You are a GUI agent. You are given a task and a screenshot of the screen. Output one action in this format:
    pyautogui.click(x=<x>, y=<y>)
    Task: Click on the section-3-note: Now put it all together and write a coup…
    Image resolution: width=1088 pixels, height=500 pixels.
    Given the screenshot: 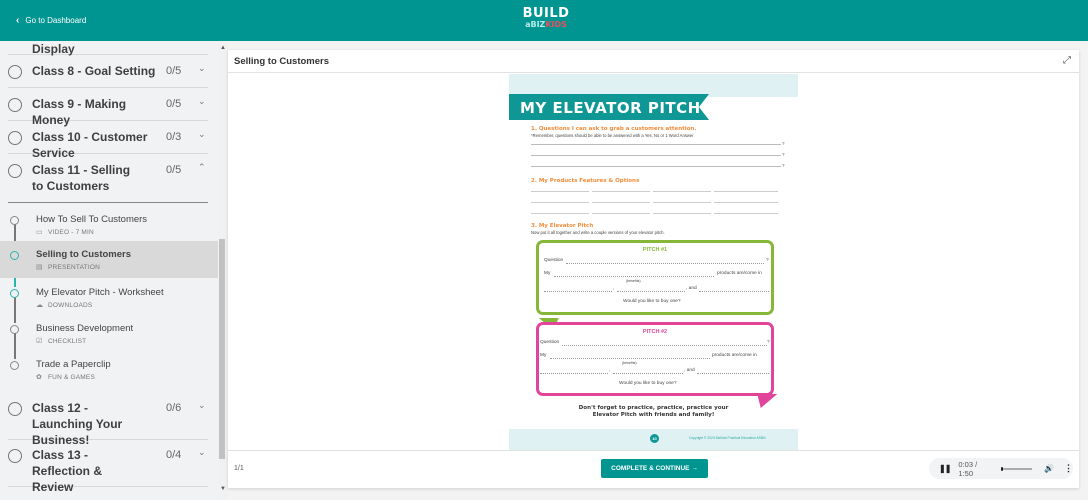 What is the action you would take?
    pyautogui.click(x=598, y=232)
    